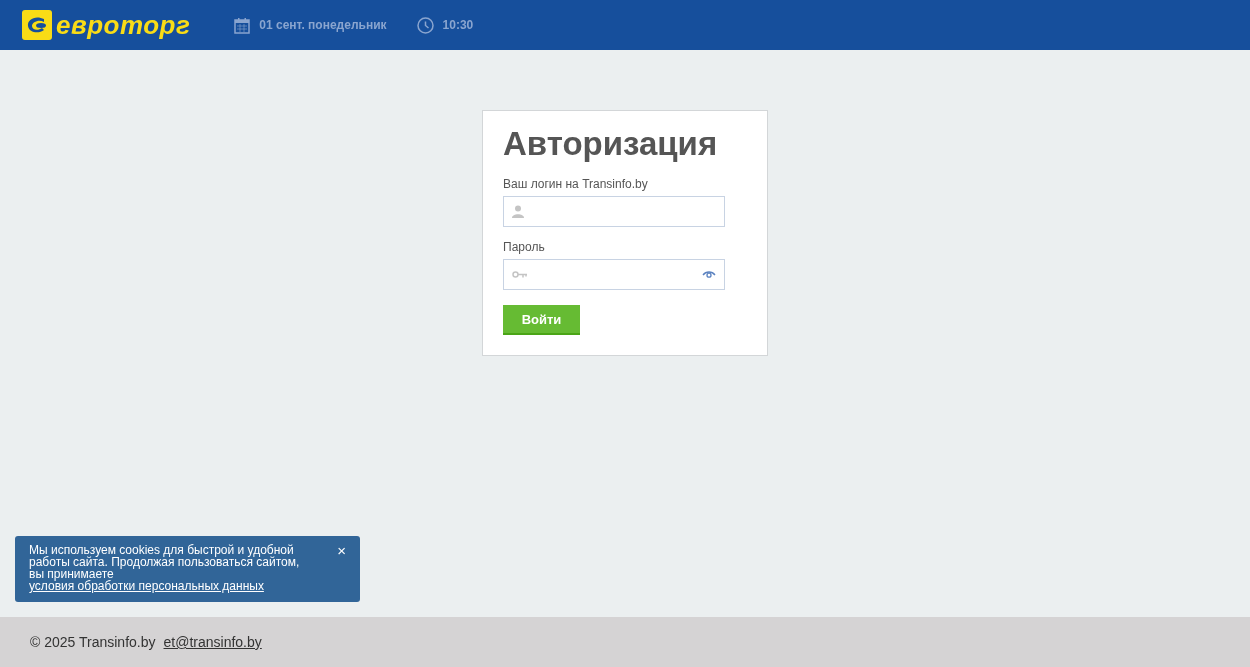  What do you see at coordinates (518, 211) in the screenshot?
I see `user-icon` at bounding box center [518, 211].